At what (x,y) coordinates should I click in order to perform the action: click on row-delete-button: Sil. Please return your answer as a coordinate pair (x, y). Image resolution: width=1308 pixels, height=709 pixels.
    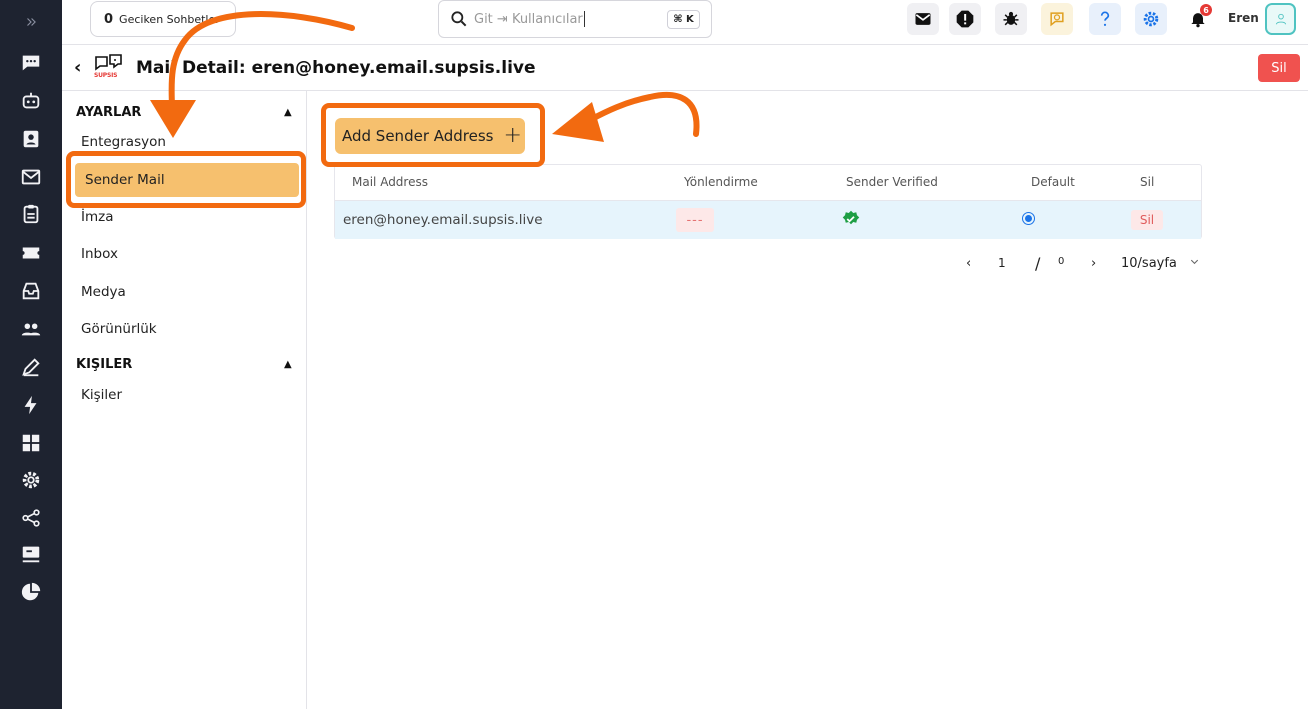
    Looking at the image, I should click on (1147, 220).